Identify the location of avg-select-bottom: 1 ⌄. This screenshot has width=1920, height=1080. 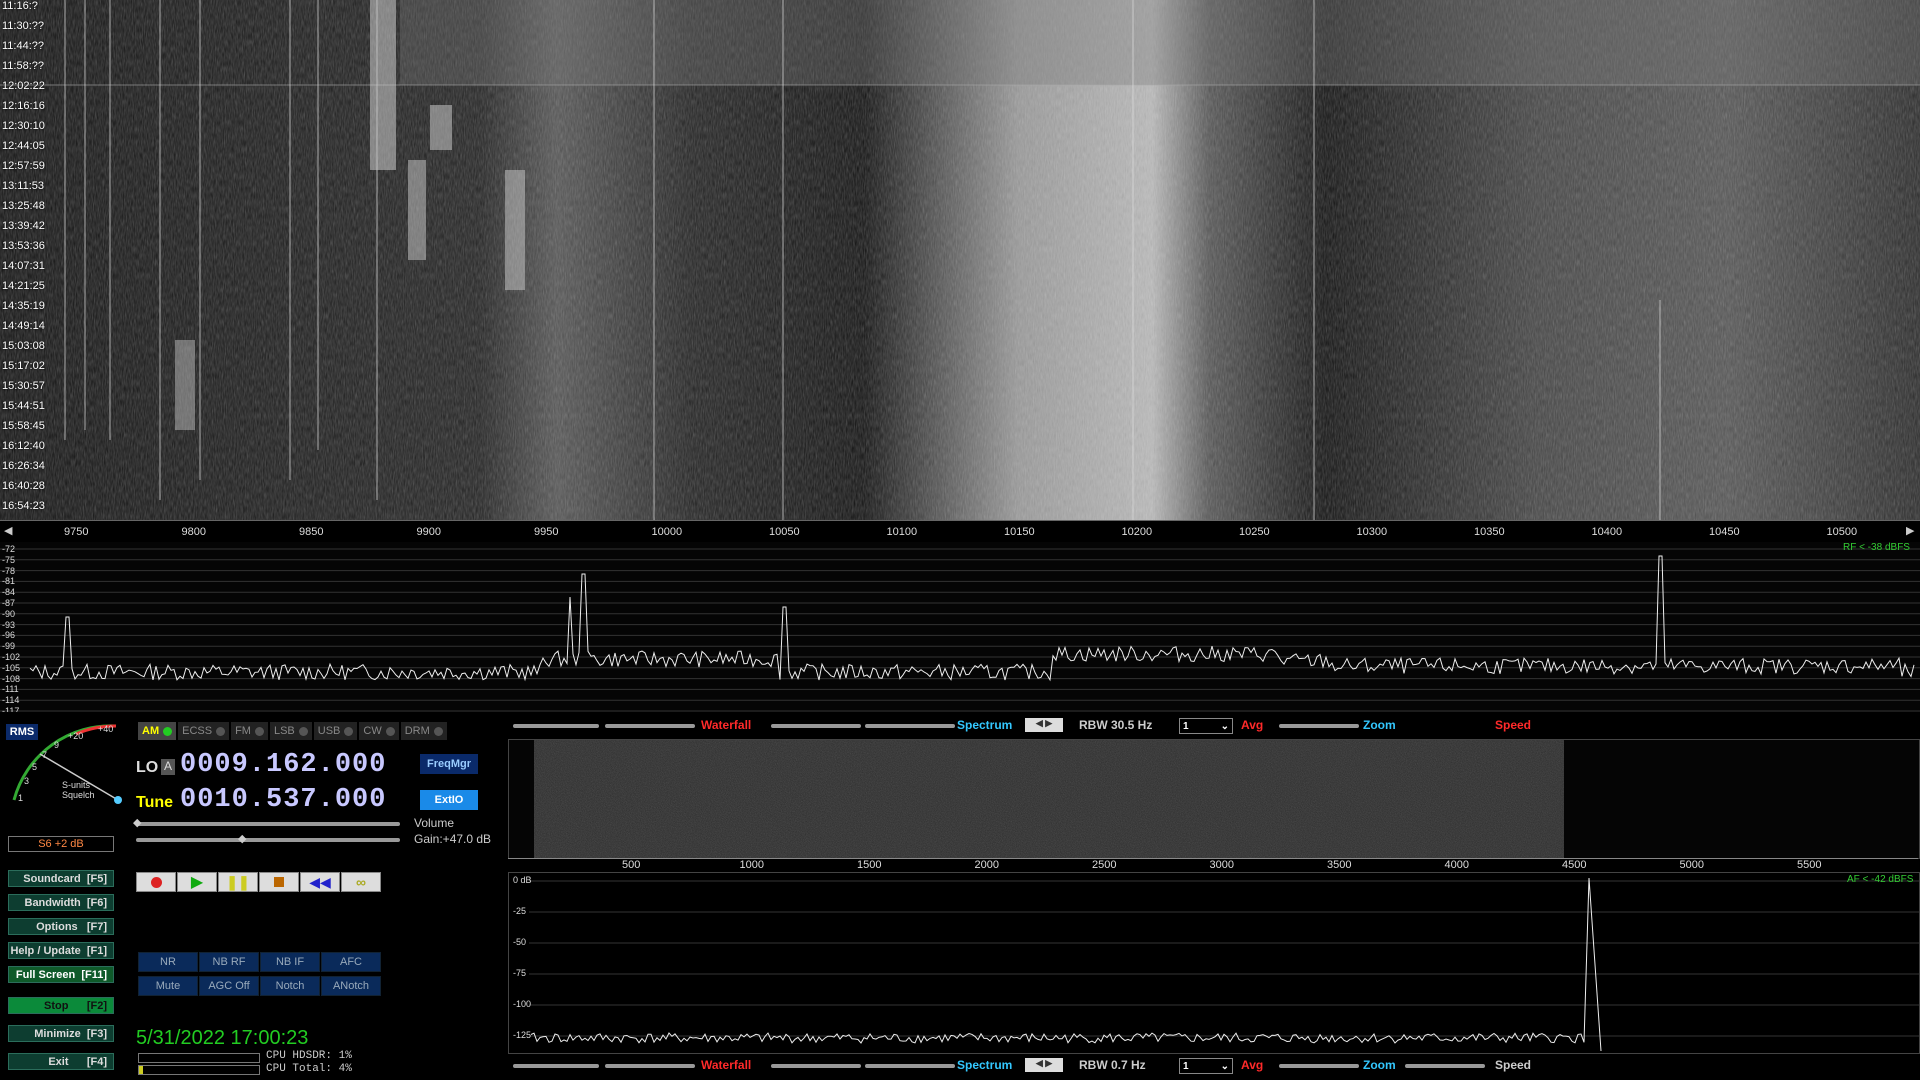
(1206, 1066).